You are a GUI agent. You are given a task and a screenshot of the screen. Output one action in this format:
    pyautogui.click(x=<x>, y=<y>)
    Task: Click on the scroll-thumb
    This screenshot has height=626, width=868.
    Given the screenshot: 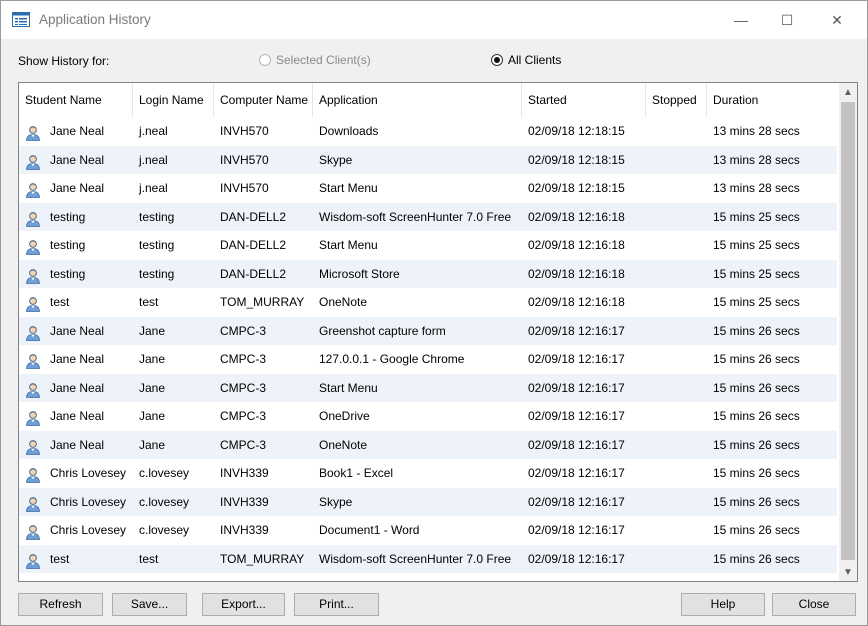 What is the action you would take?
    pyautogui.click(x=848, y=331)
    